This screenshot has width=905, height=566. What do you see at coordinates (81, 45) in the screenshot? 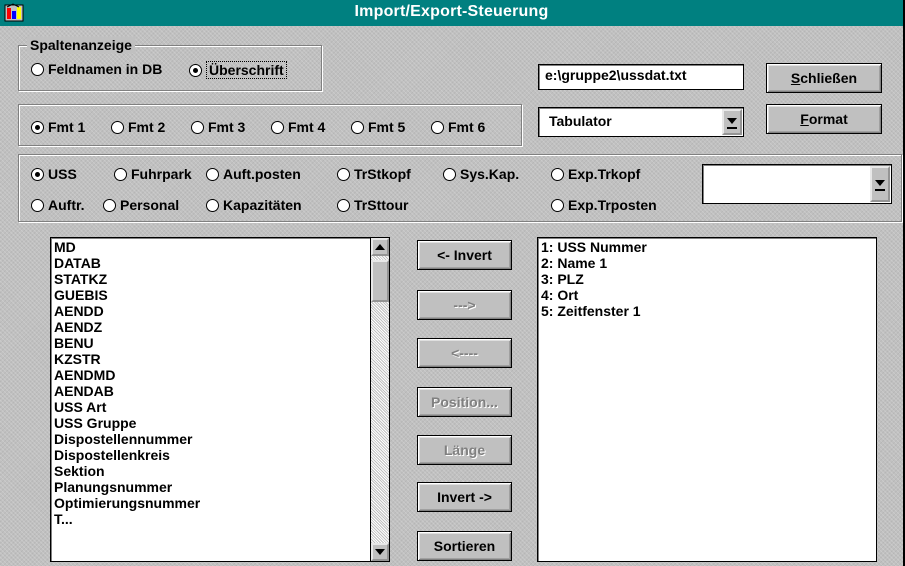
I see `spaltenanzeige-label: Spaltenanzeige` at bounding box center [81, 45].